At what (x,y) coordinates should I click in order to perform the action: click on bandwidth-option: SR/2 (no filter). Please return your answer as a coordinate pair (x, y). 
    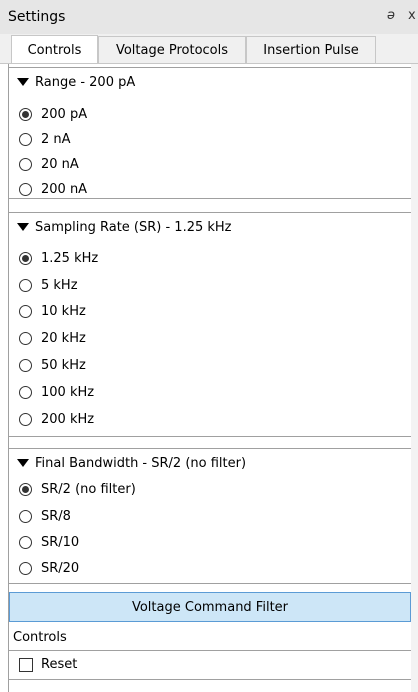
    Looking at the image, I should click on (72, 489).